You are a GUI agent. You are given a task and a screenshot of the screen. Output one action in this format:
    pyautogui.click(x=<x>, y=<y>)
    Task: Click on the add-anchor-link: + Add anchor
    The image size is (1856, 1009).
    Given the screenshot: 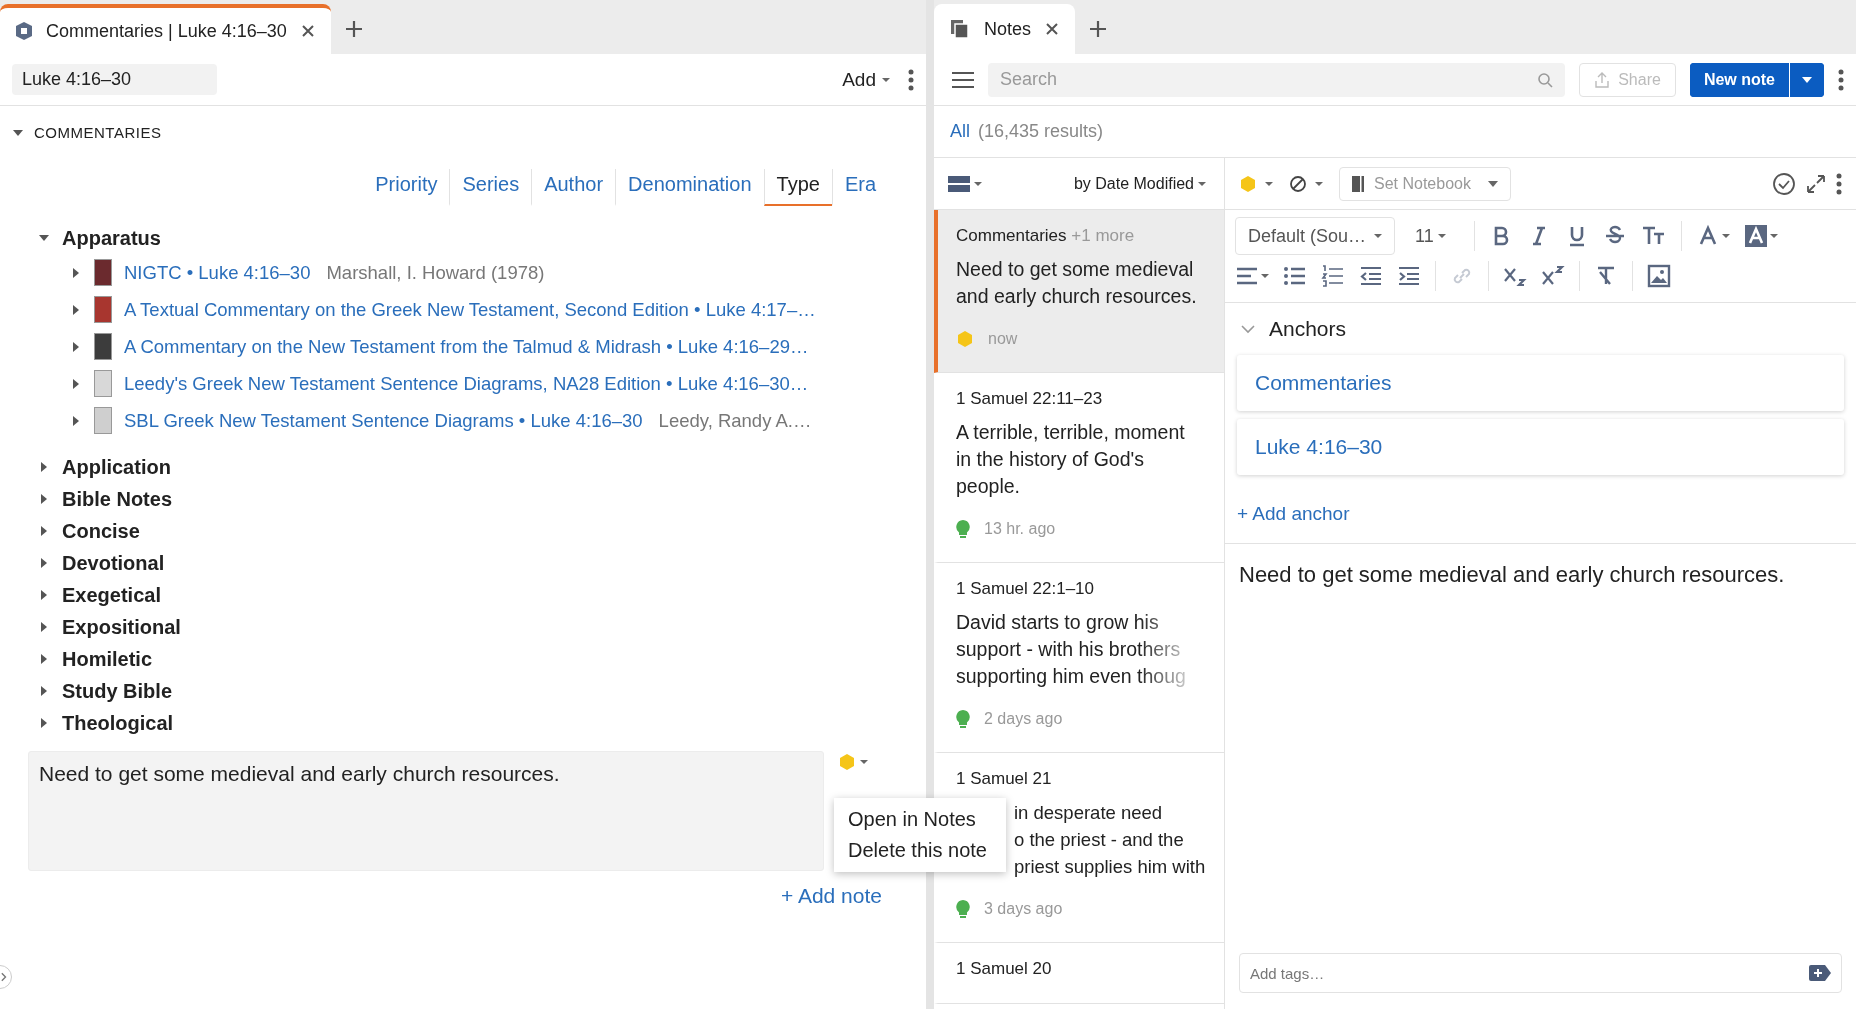 What is the action you would take?
    pyautogui.click(x=1293, y=514)
    